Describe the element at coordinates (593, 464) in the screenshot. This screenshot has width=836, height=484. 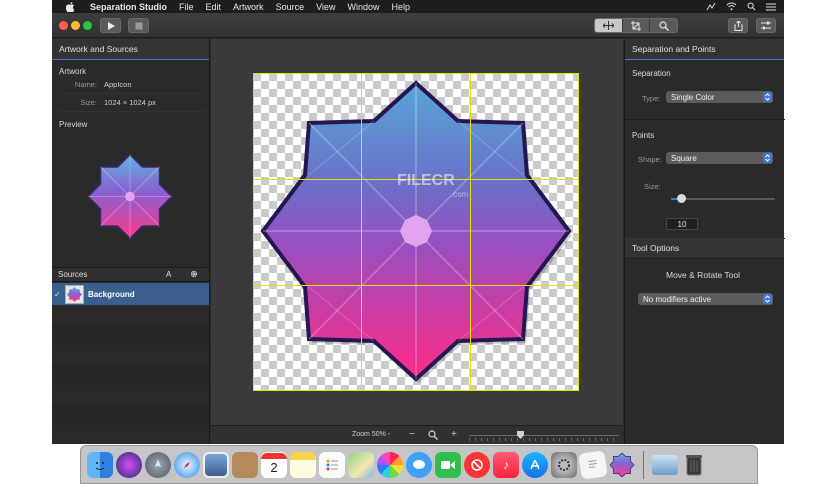
I see `textedit-icon` at that location.